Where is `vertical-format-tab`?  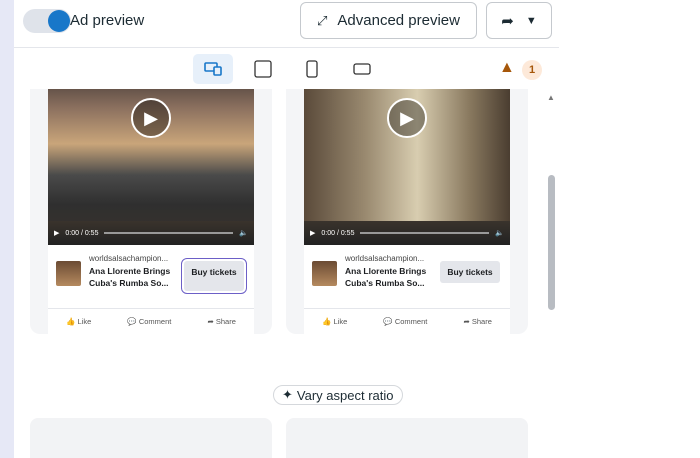
vertical-format-tab is located at coordinates (312, 69).